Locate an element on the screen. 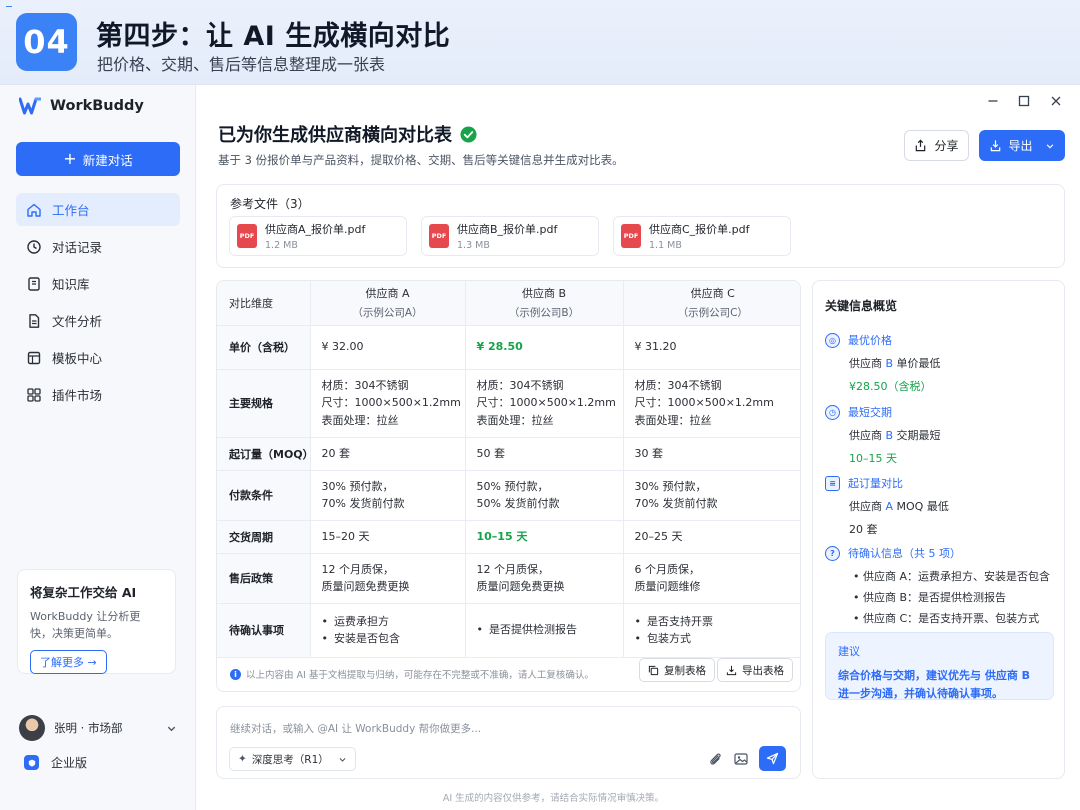 This screenshot has height=810, width=1080. table-cell: 20–25 天 is located at coordinates (711, 537).